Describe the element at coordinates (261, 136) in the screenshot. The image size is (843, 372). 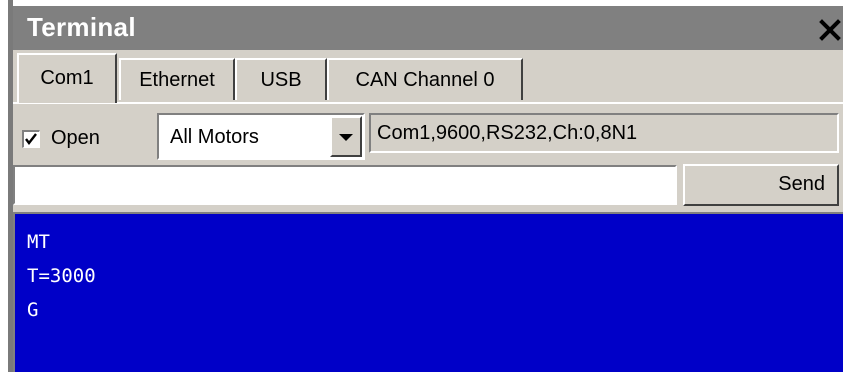
I see `motor-select: All Motors` at that location.